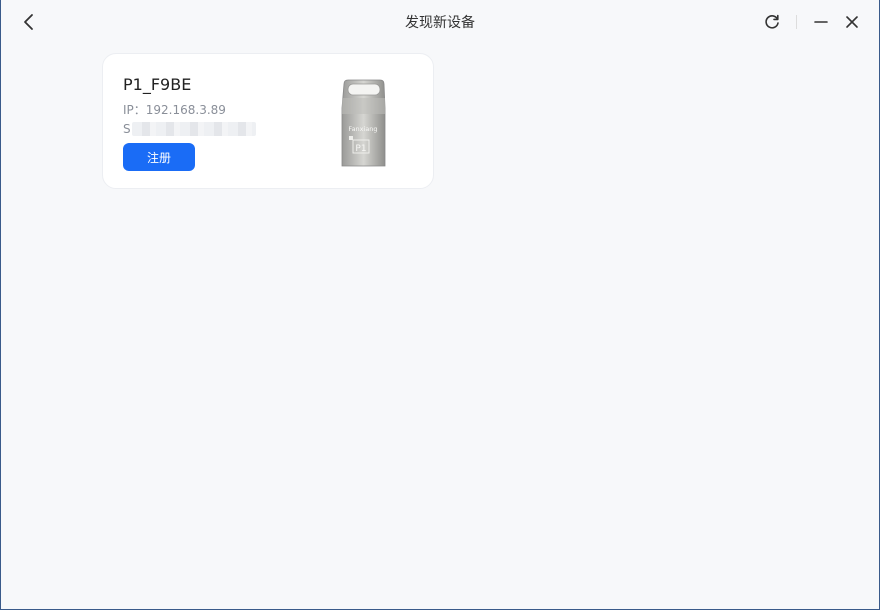  What do you see at coordinates (796, 22) in the screenshot?
I see `titlebar-divider` at bounding box center [796, 22].